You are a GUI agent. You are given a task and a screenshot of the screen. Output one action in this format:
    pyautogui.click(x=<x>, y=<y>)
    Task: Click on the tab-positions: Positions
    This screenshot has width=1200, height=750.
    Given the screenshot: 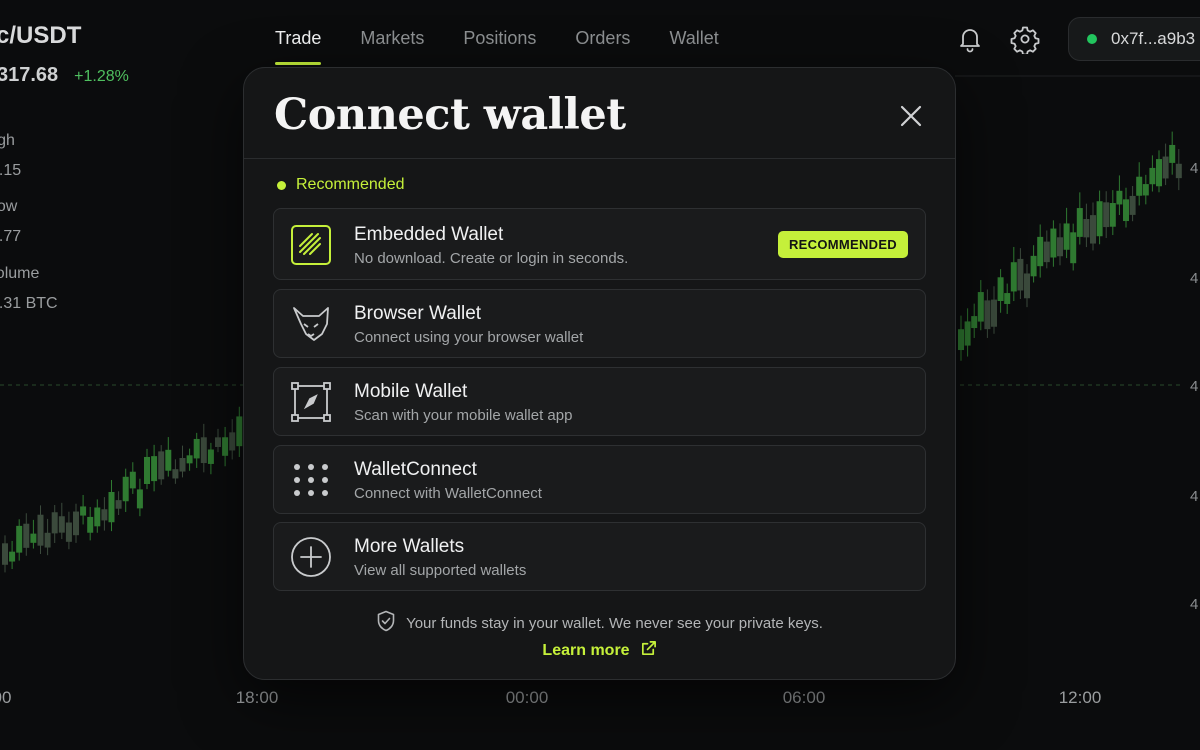 What is the action you would take?
    pyautogui.click(x=499, y=46)
    